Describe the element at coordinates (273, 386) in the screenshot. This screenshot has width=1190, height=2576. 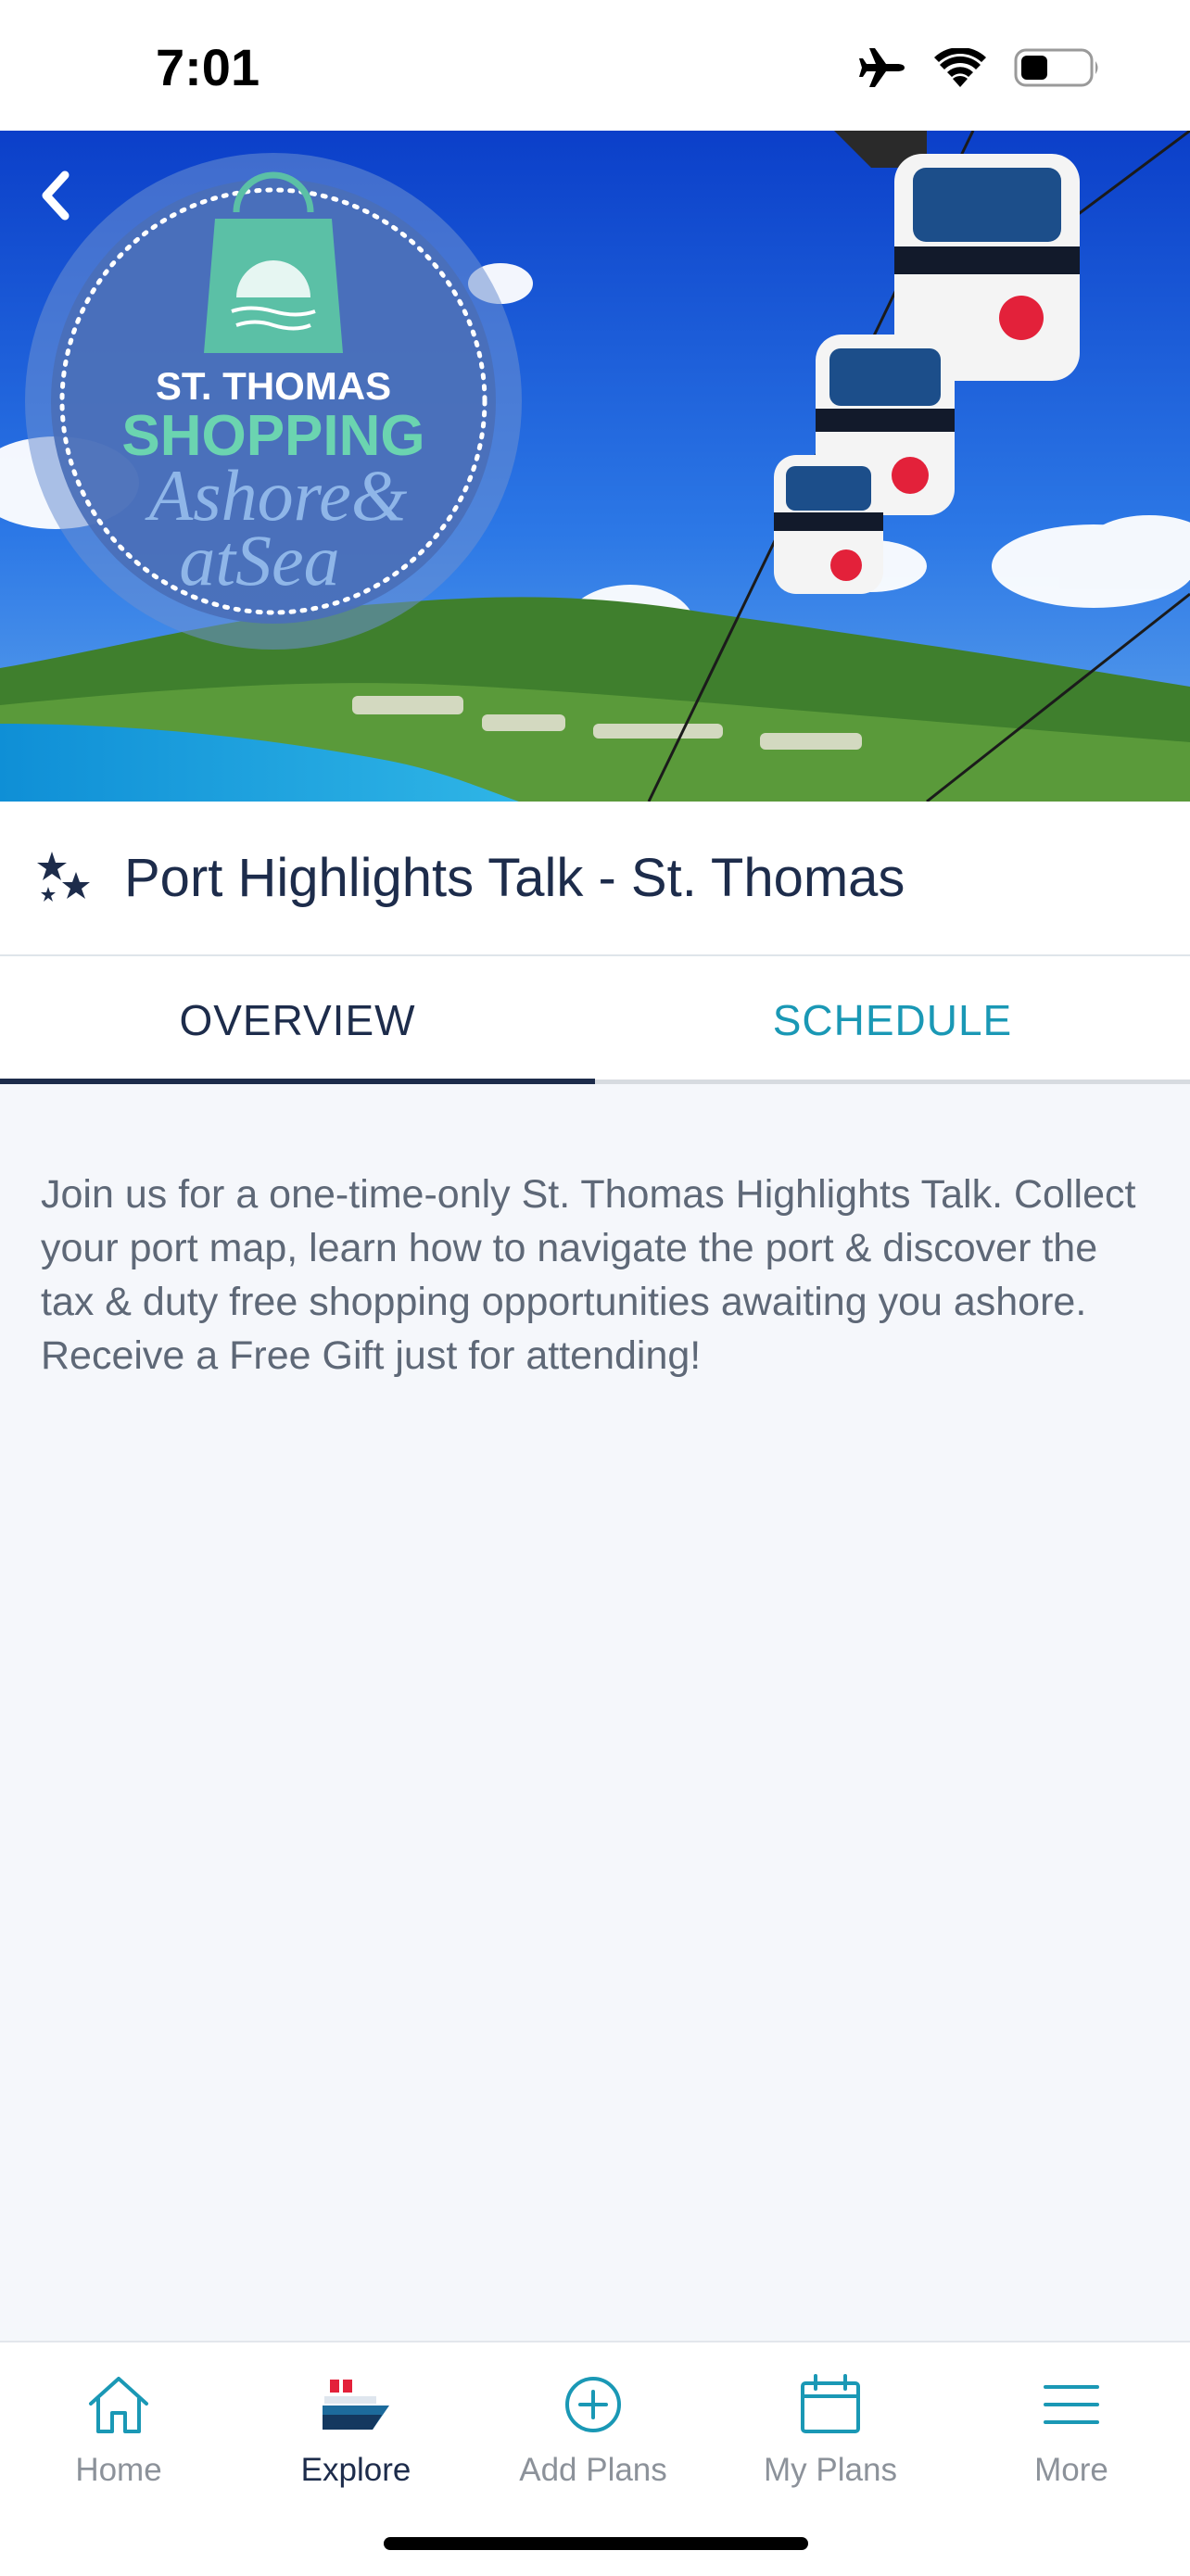
I see `logo-line1: ST. THOMAS` at that location.